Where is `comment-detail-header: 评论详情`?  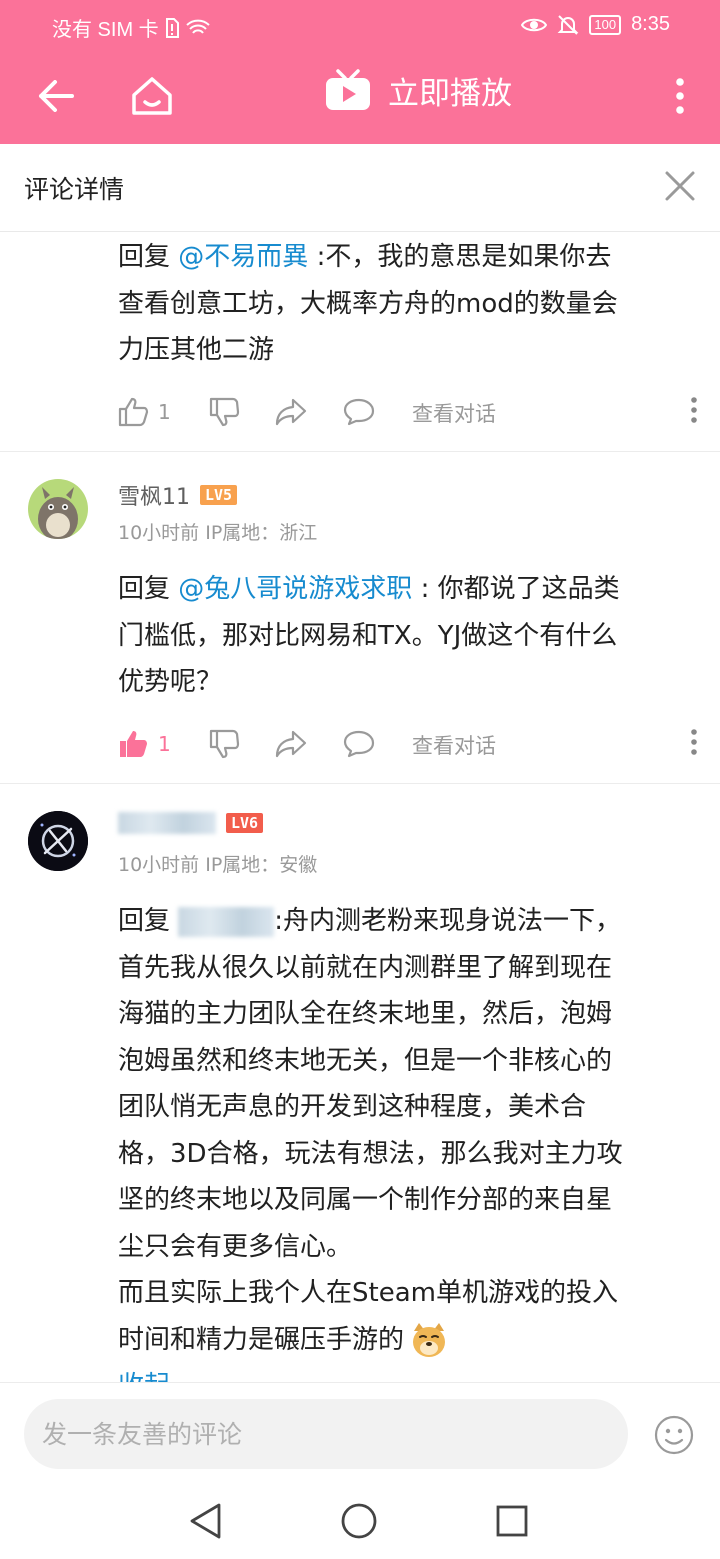 comment-detail-header: 评论详情 is located at coordinates (360, 188).